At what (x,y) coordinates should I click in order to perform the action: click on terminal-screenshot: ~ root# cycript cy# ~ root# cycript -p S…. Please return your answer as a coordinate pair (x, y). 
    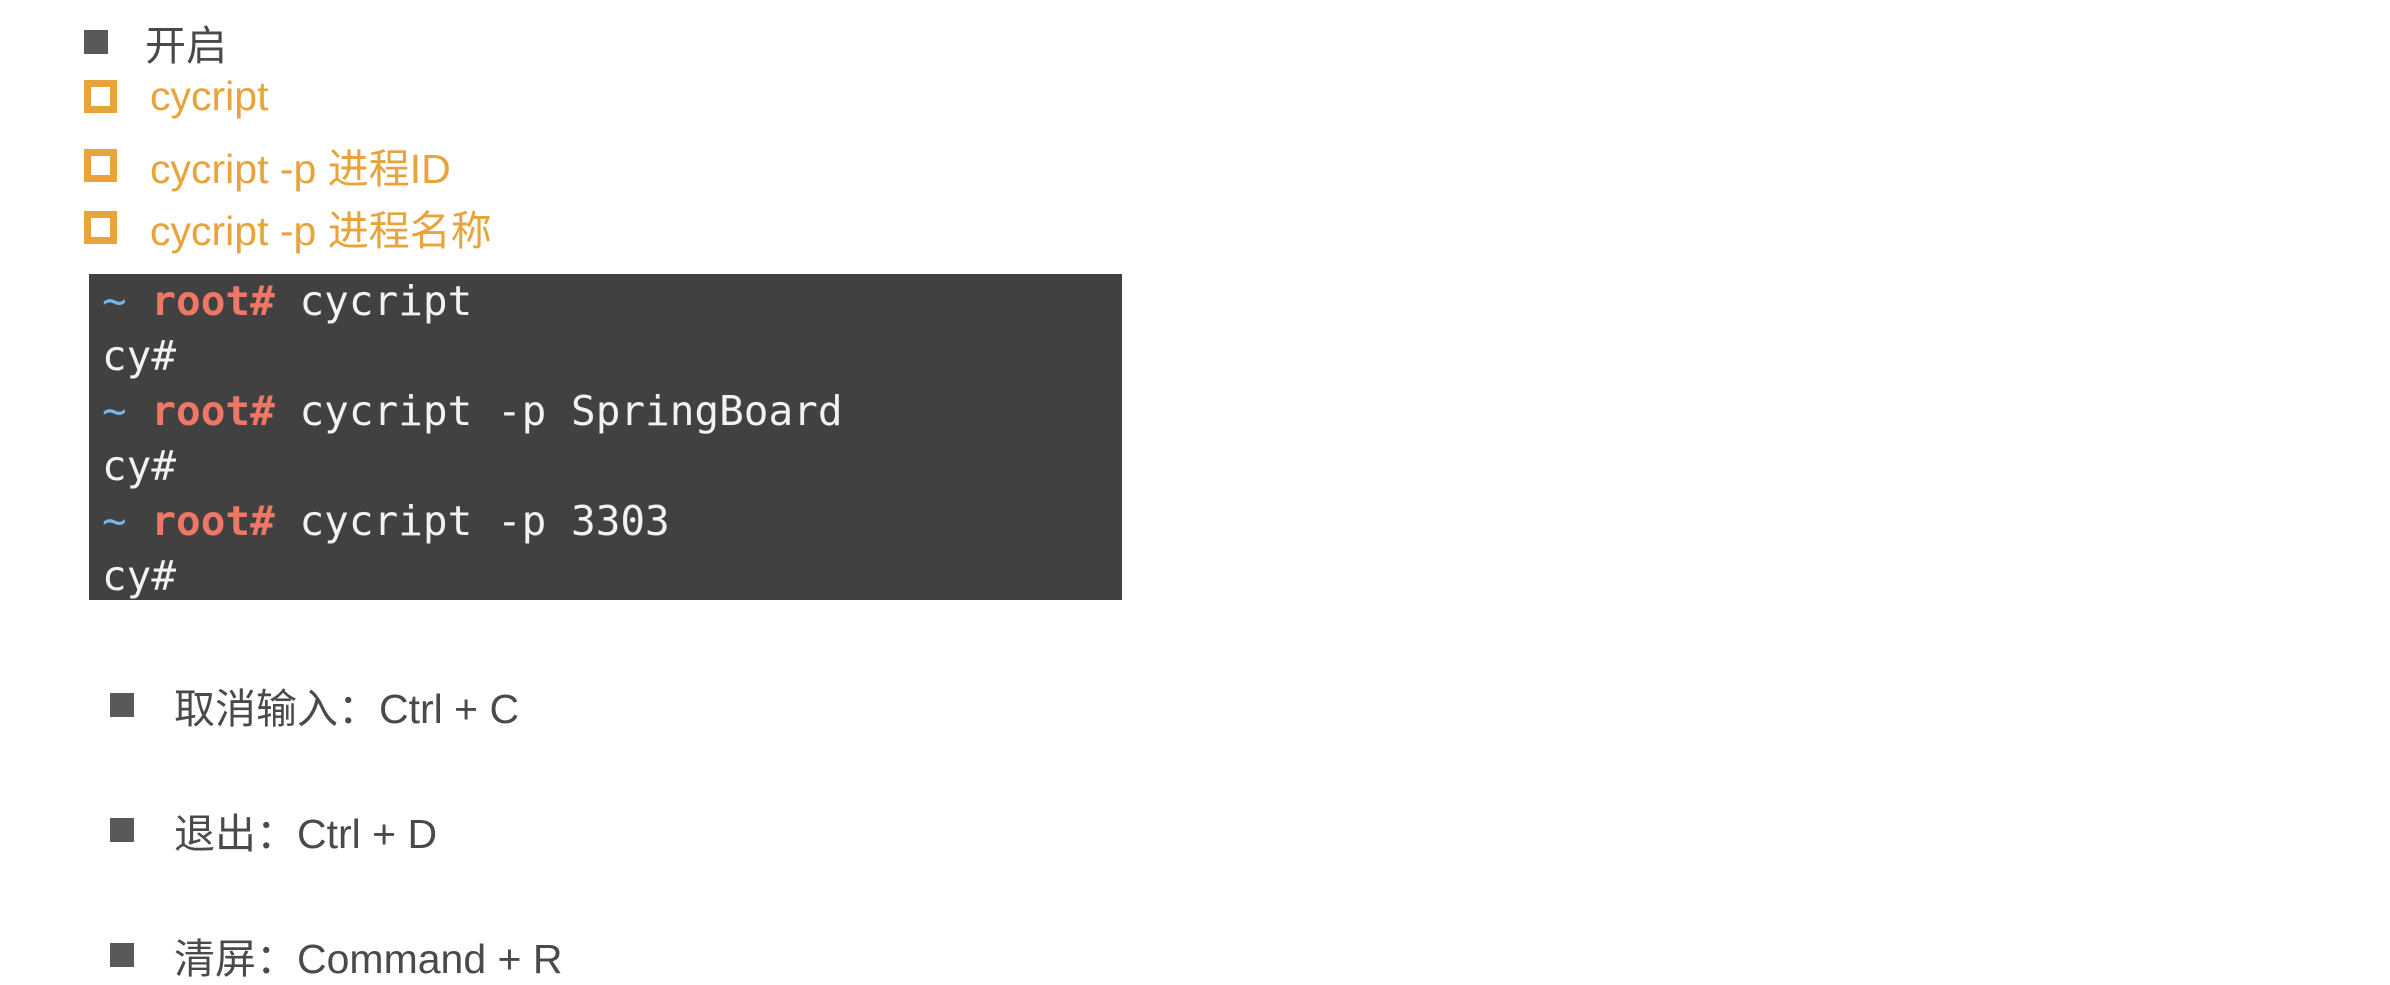
    Looking at the image, I should click on (605, 437).